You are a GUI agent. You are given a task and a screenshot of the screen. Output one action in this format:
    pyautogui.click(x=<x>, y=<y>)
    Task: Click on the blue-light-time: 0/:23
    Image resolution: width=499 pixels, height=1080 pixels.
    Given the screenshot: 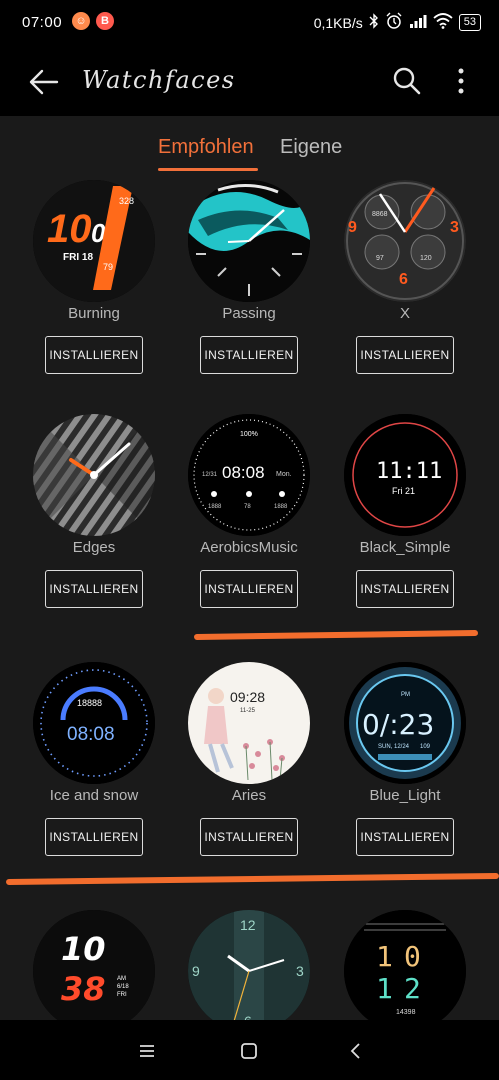 What is the action you would take?
    pyautogui.click(x=398, y=724)
    